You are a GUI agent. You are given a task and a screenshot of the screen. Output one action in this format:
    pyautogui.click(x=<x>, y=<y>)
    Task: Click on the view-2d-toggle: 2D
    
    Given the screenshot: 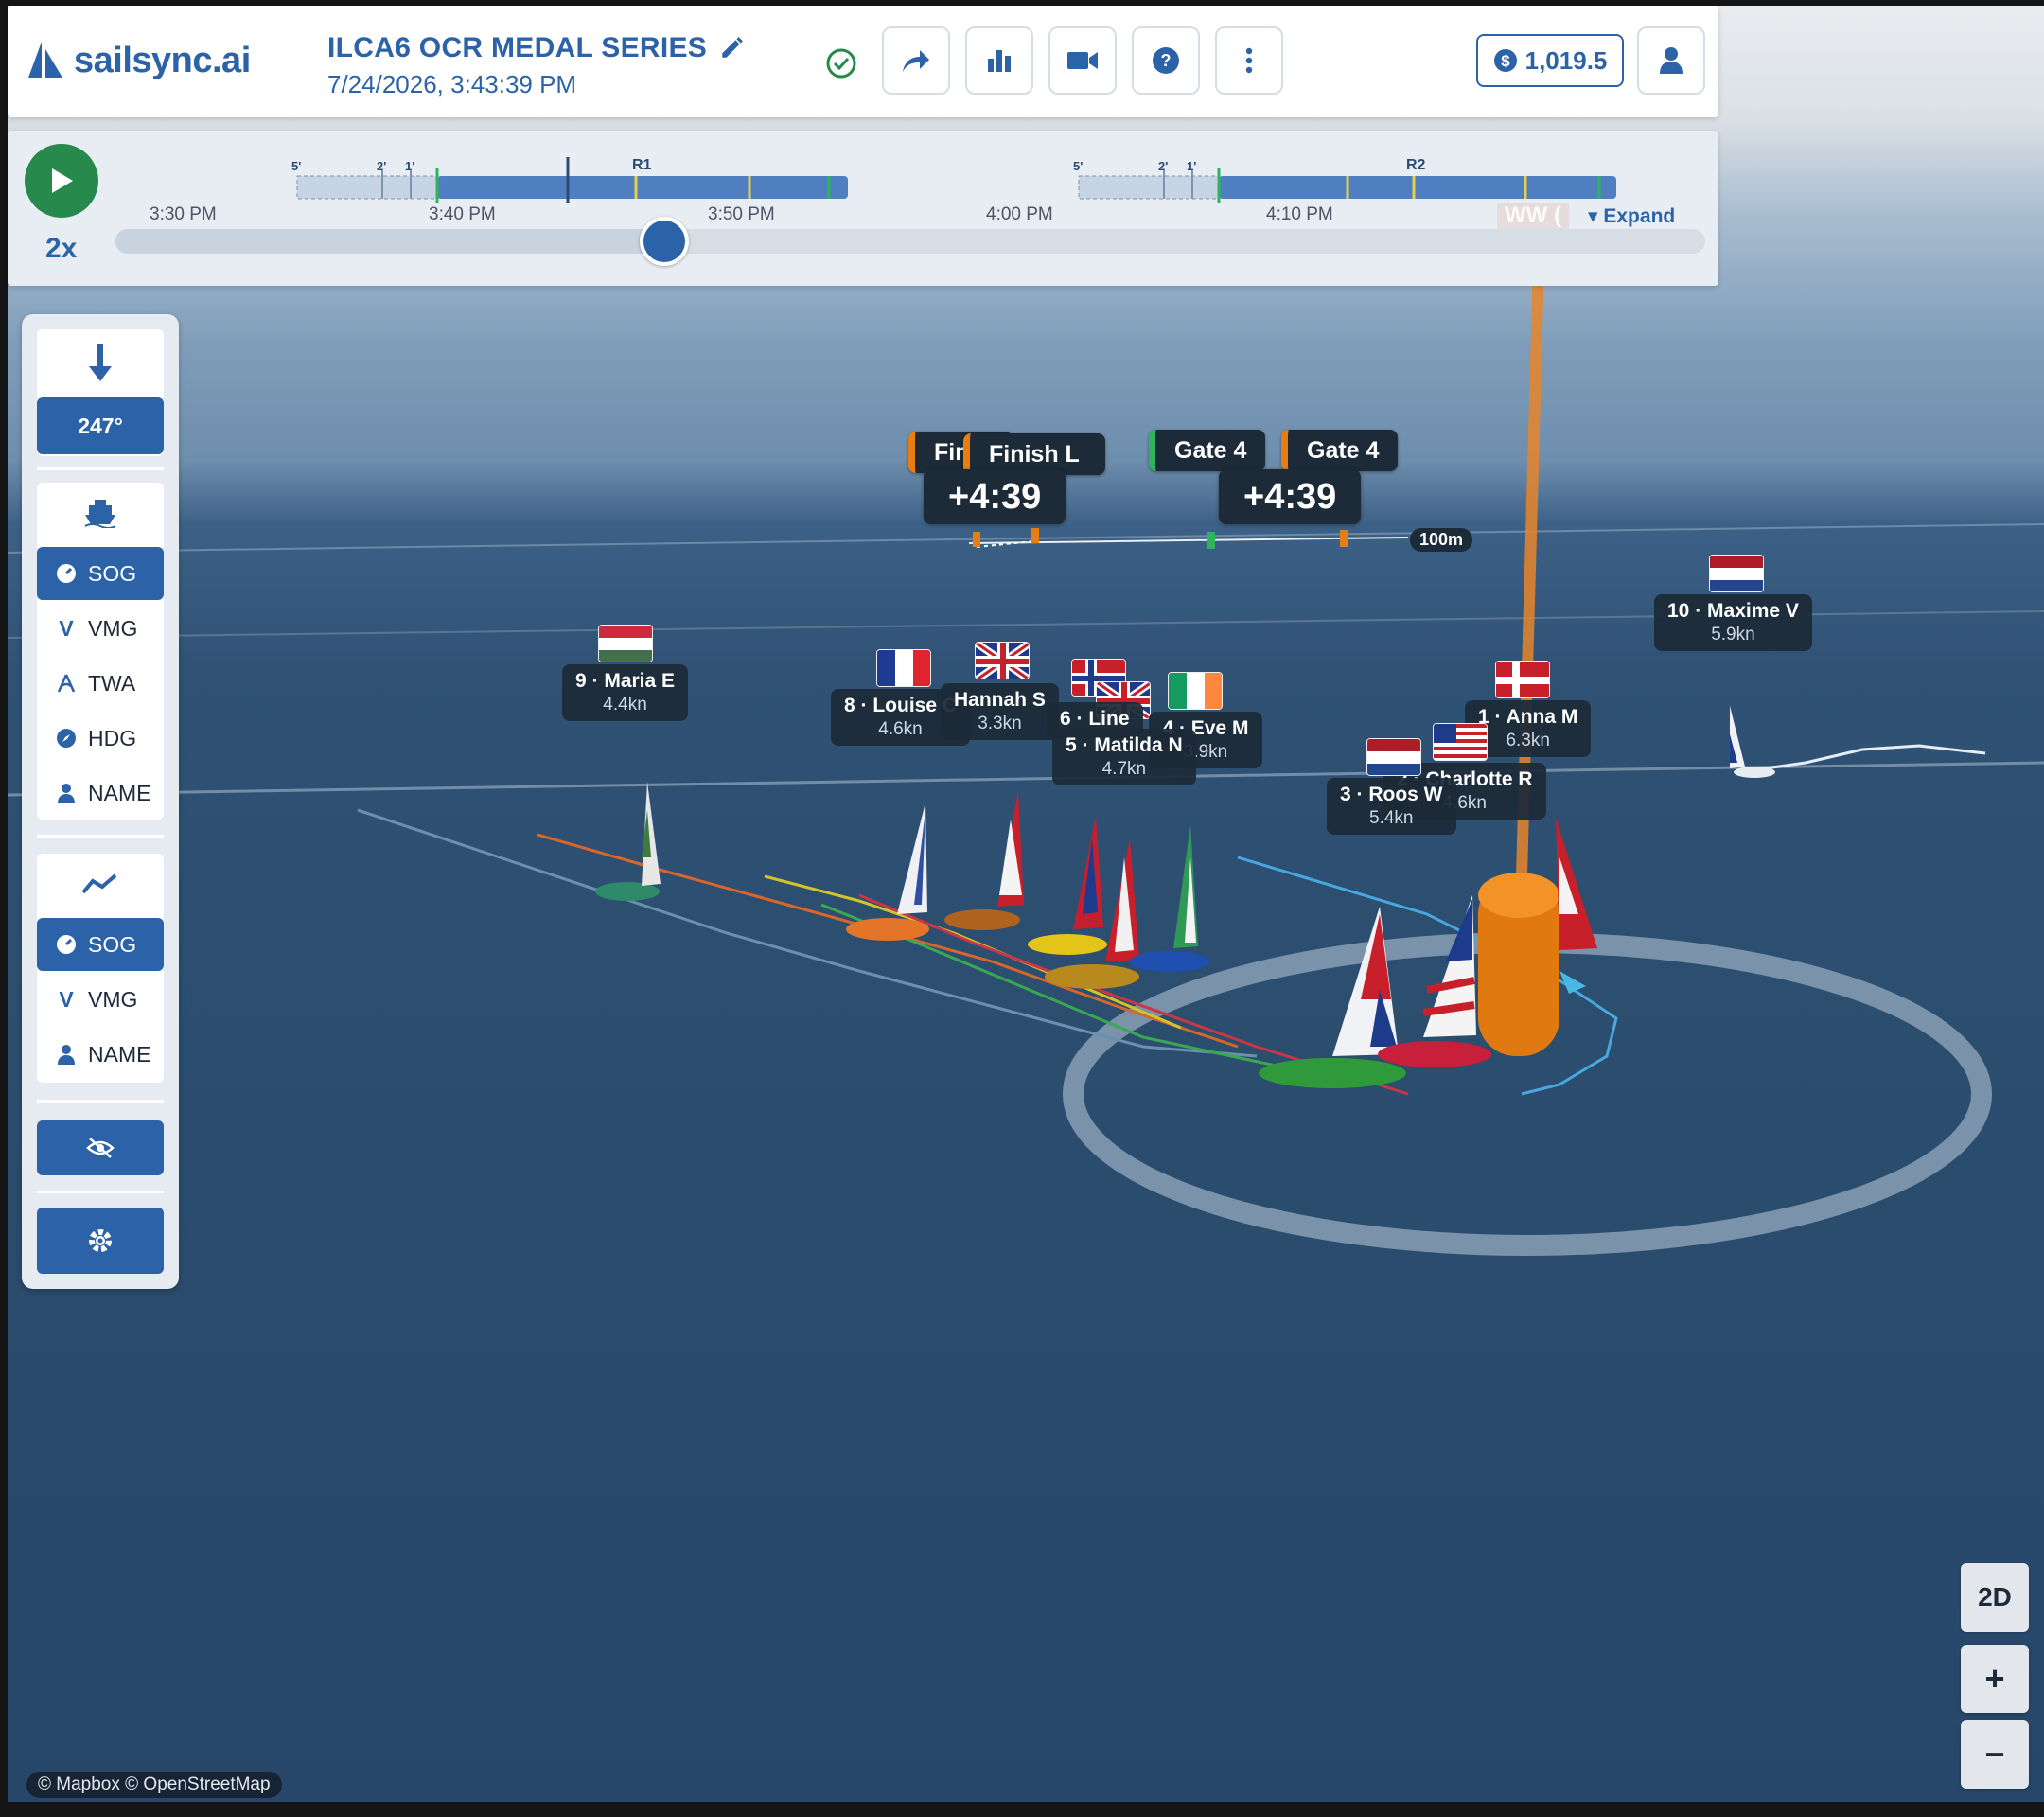 What is the action you would take?
    pyautogui.click(x=1995, y=1597)
    